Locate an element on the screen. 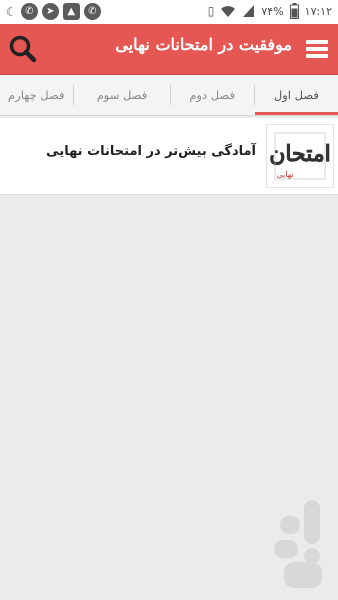 The width and height of the screenshot is (338, 600). app-title: موفقیت در امتحانات نهایی is located at coordinates (203, 44).